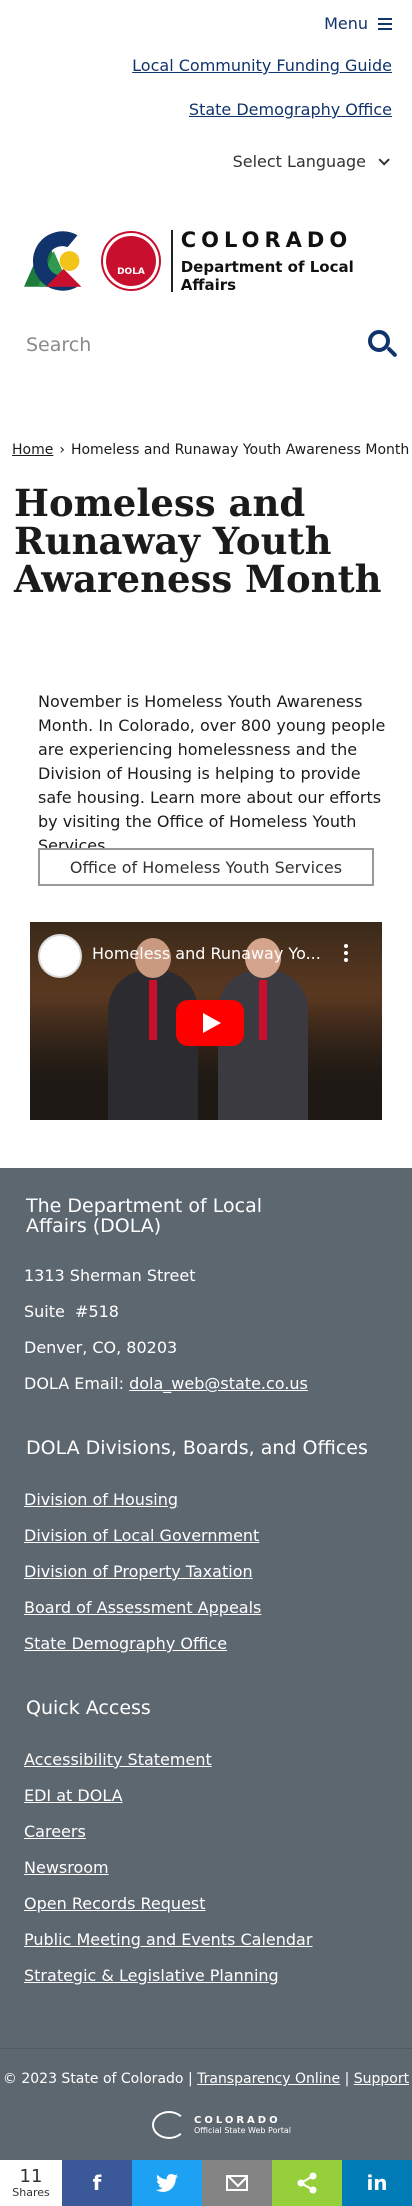  Describe the element at coordinates (383, 345) in the screenshot. I see `search-icon` at that location.